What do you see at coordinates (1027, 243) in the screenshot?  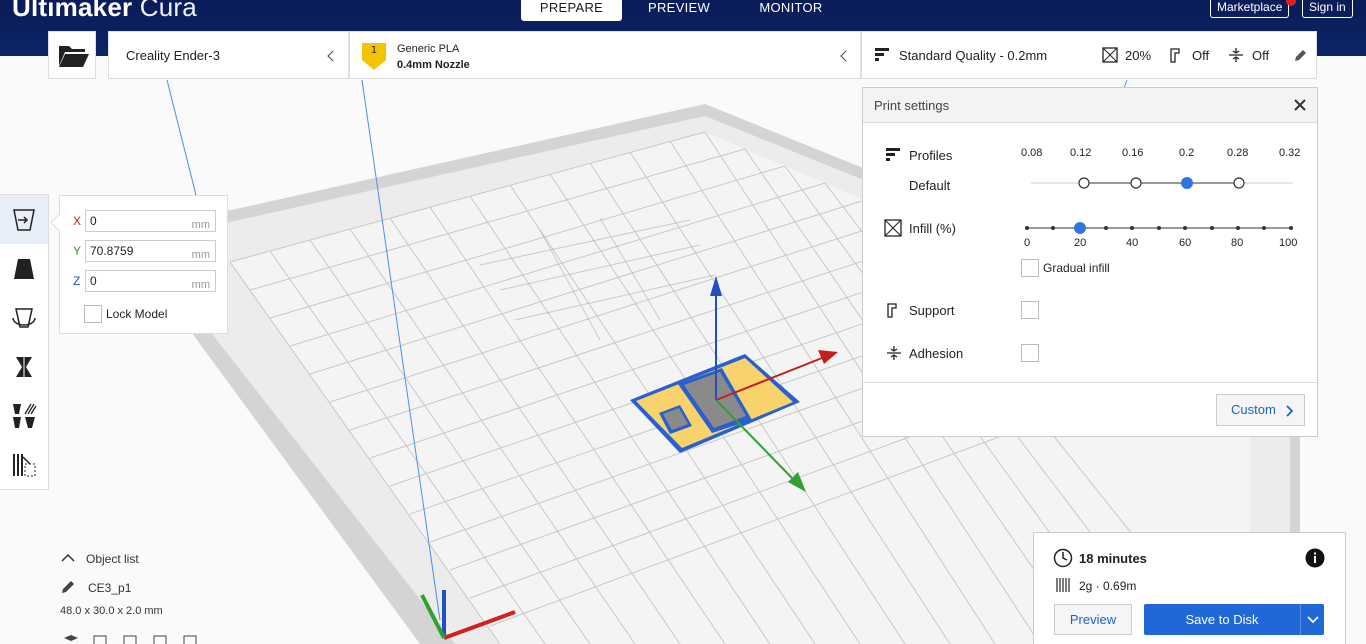 I see `infill-tick: 0` at bounding box center [1027, 243].